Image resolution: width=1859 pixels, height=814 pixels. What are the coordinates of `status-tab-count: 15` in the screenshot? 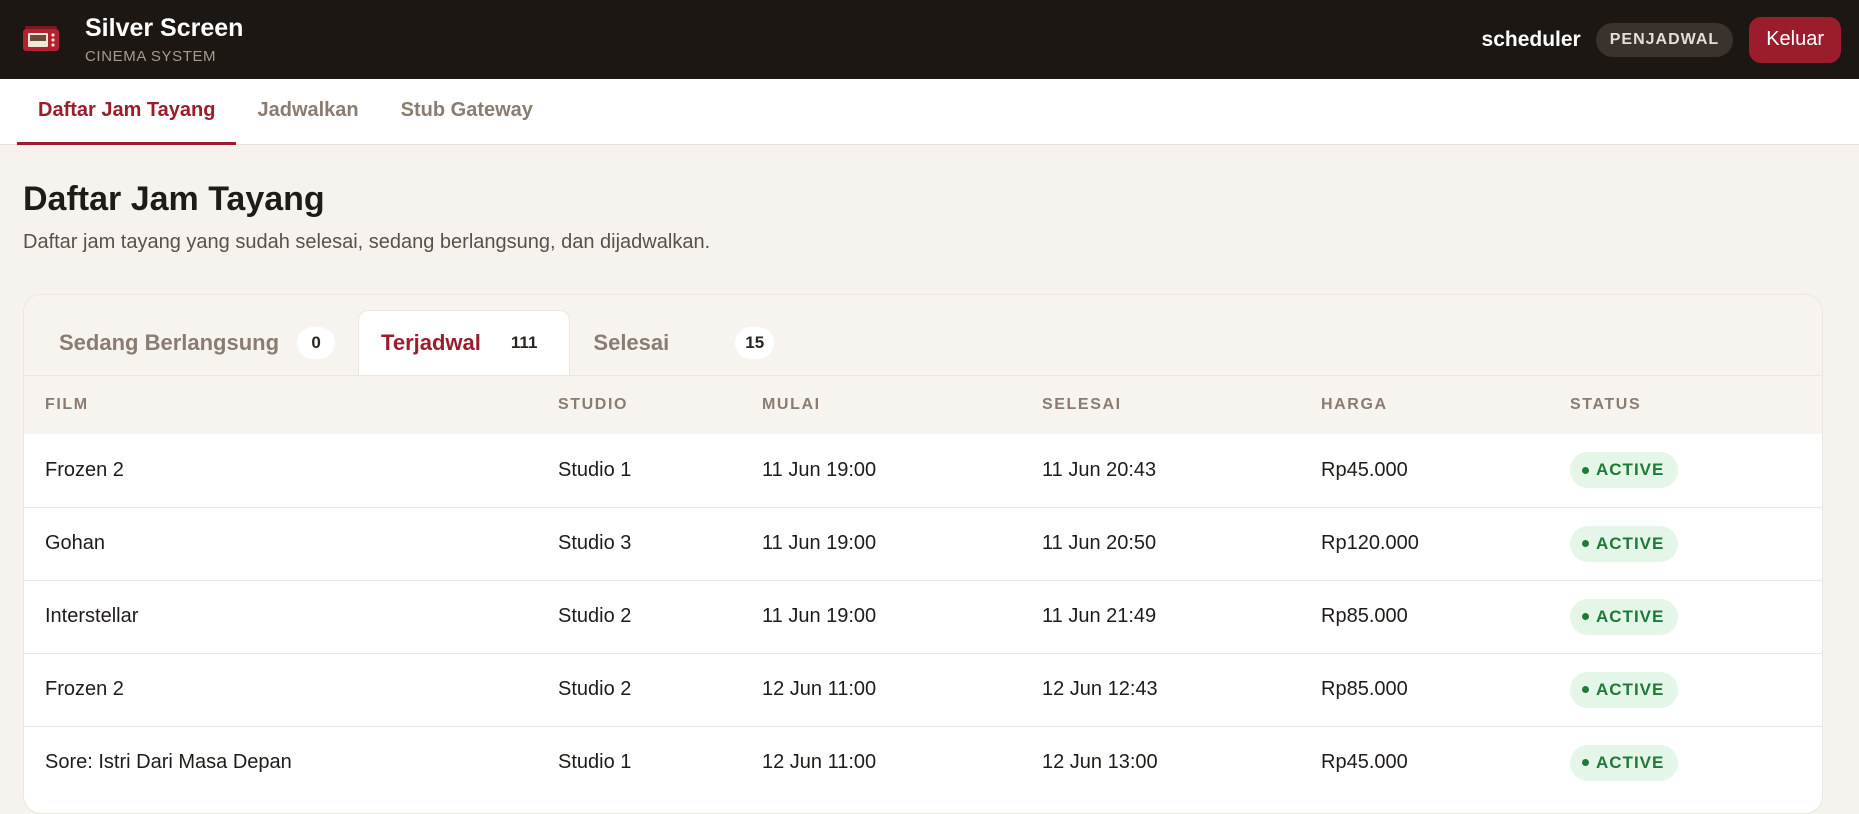 It's located at (755, 343).